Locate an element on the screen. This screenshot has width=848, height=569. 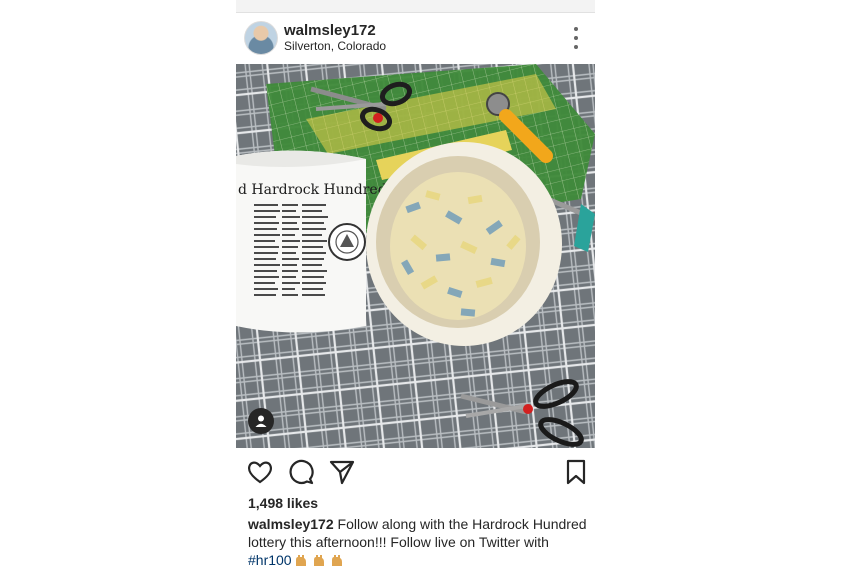
caption-username: walmsley172 is located at coordinates (291, 524).